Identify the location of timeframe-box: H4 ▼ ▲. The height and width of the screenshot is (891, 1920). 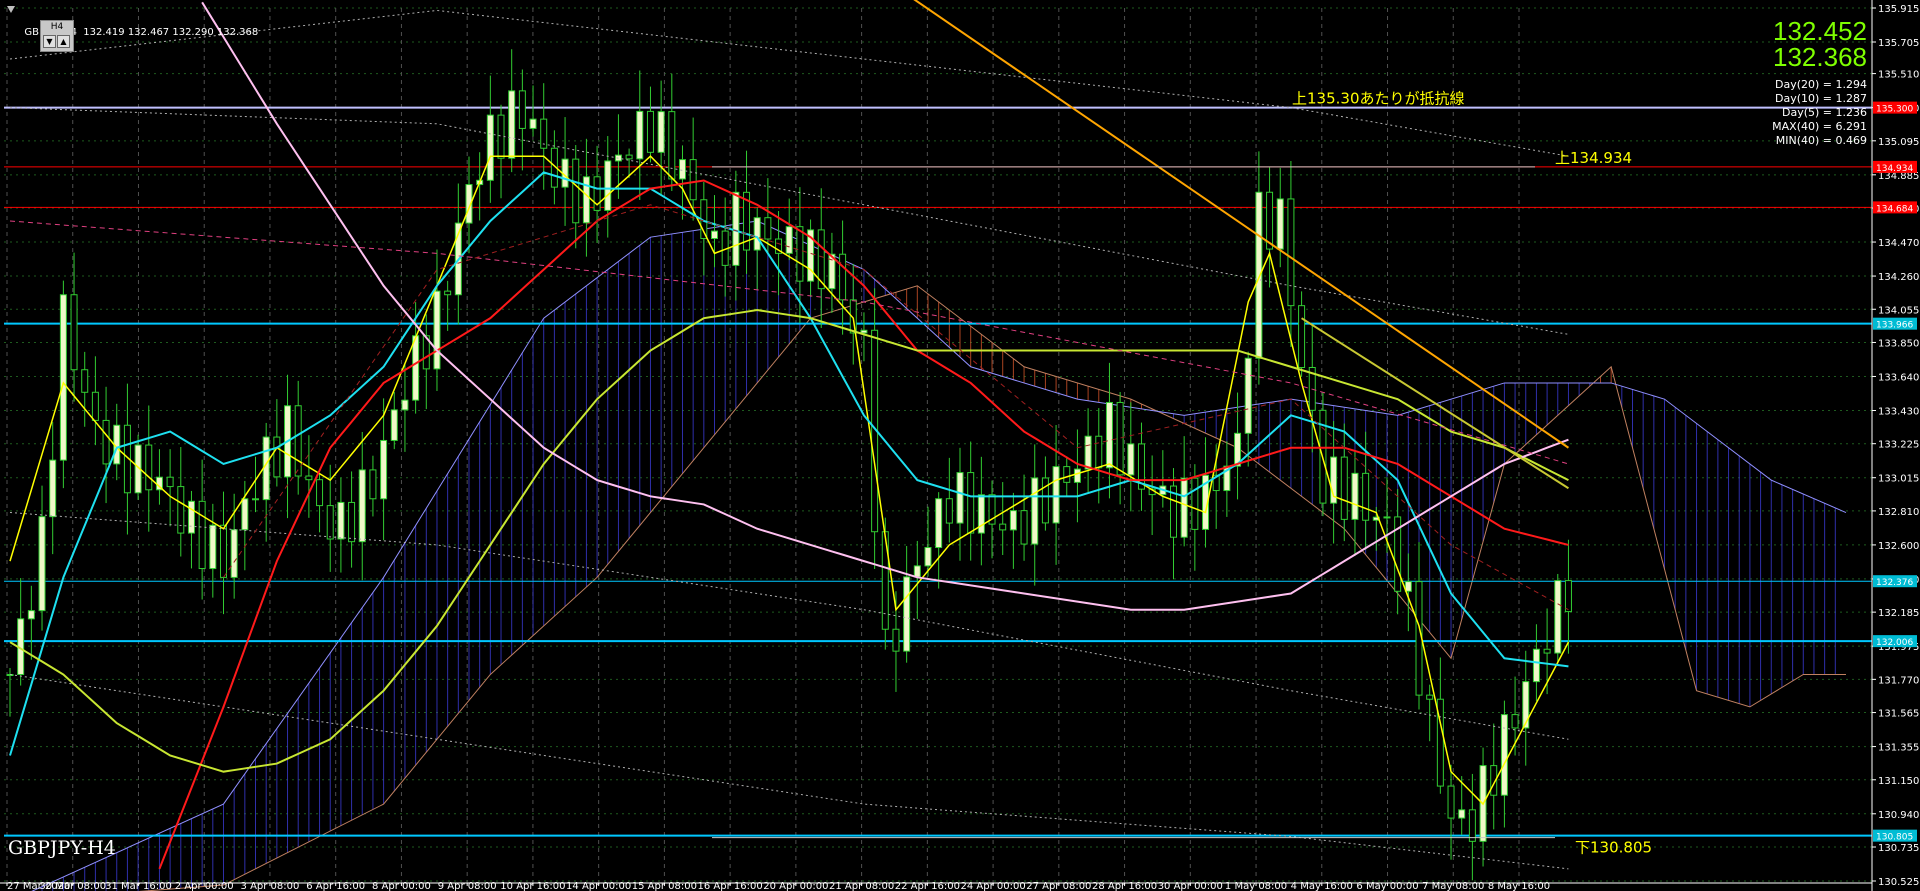
(57, 36).